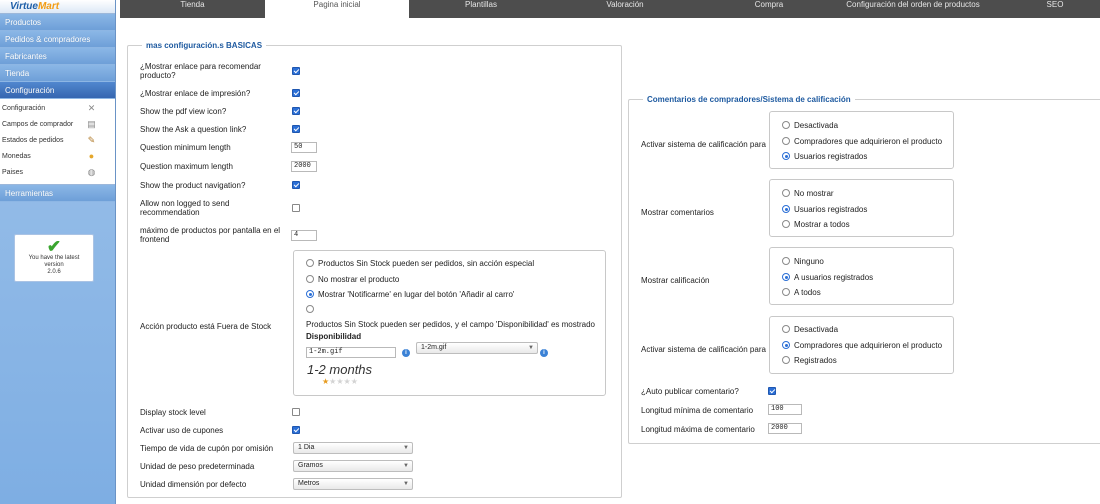 The image size is (1100, 504). Describe the element at coordinates (310, 294) in the screenshot. I see `stock-option-3-radio` at that location.